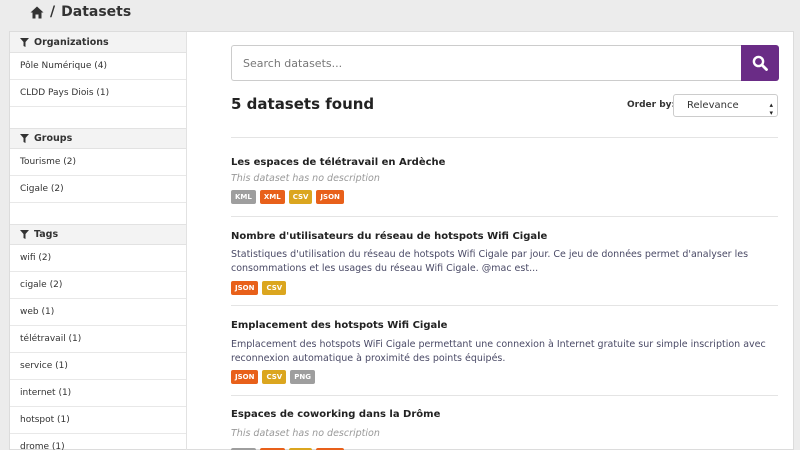  What do you see at coordinates (713, 105) in the screenshot?
I see `order-by-value: Relevance` at bounding box center [713, 105].